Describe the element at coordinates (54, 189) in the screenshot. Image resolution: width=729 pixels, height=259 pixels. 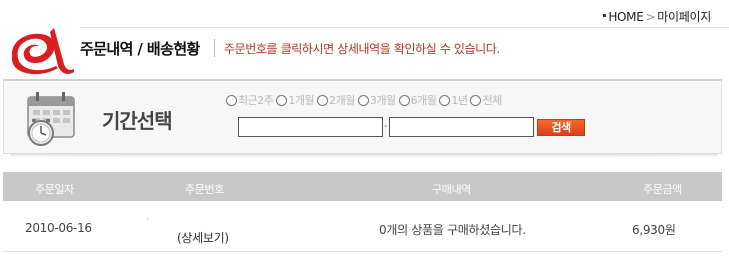
I see `column-header-date: 주문일자` at that location.